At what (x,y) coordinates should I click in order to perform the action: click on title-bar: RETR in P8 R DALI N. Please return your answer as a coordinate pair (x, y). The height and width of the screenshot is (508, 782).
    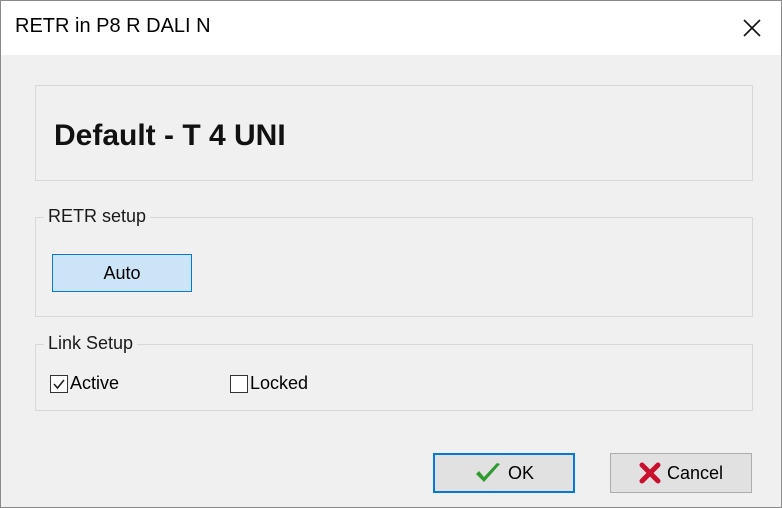
    Looking at the image, I should click on (391, 28).